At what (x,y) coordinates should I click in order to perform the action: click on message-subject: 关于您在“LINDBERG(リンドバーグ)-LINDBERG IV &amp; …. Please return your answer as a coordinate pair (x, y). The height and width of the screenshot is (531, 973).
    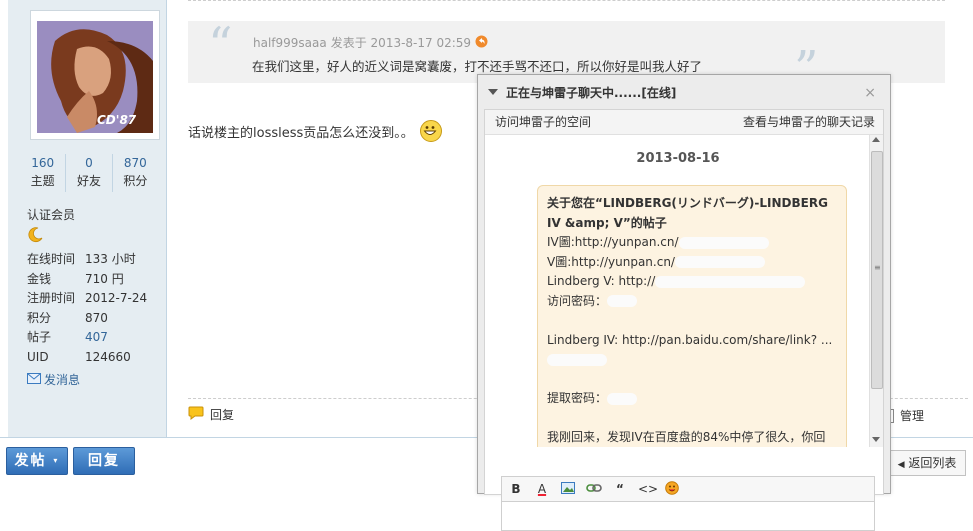
    Looking at the image, I should click on (687, 213).